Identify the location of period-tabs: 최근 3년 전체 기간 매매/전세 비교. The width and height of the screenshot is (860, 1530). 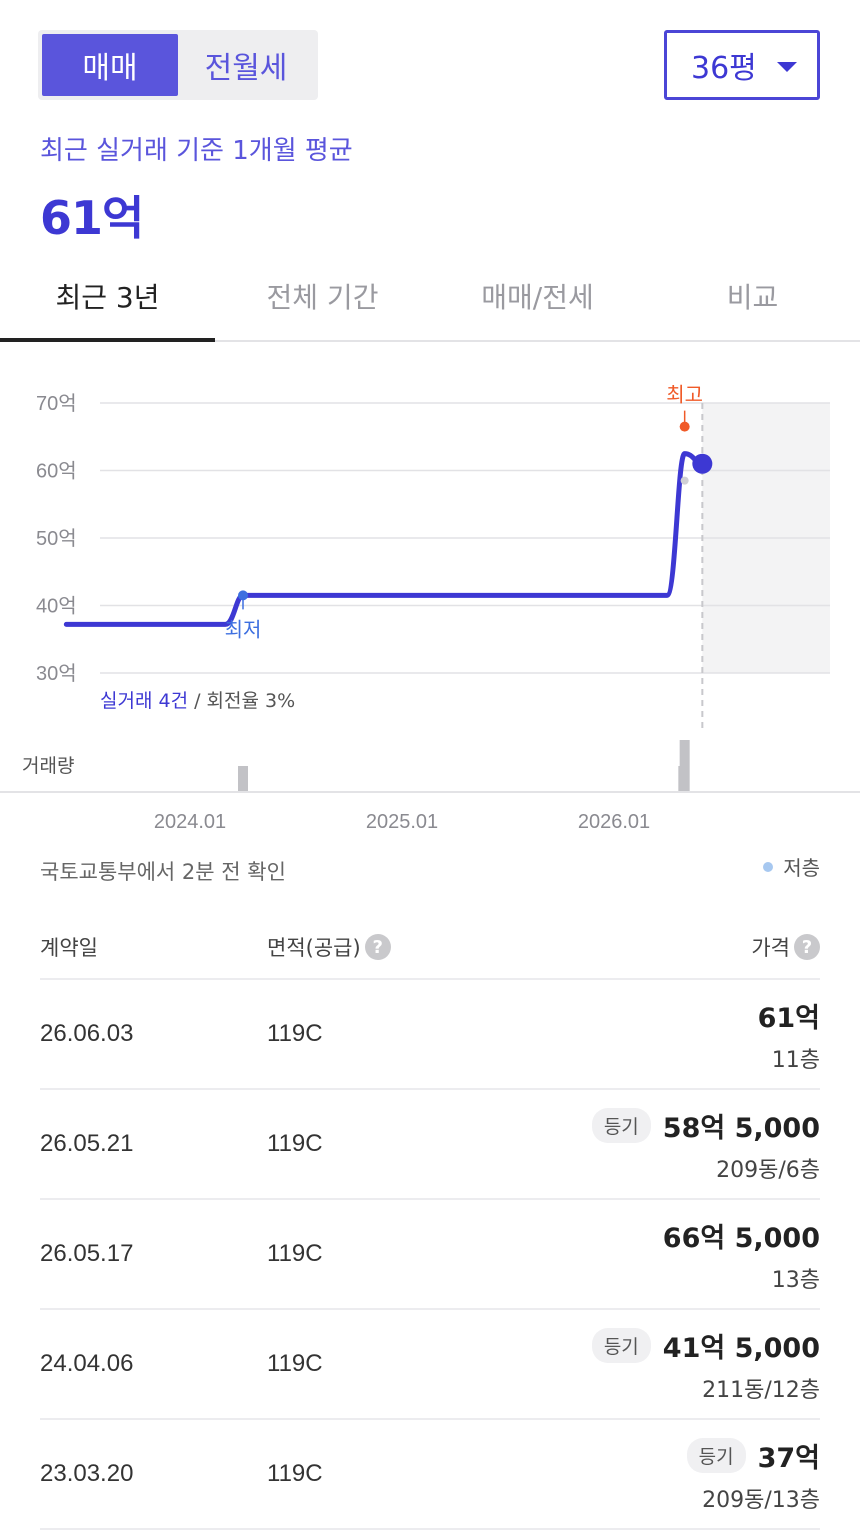
(430, 302).